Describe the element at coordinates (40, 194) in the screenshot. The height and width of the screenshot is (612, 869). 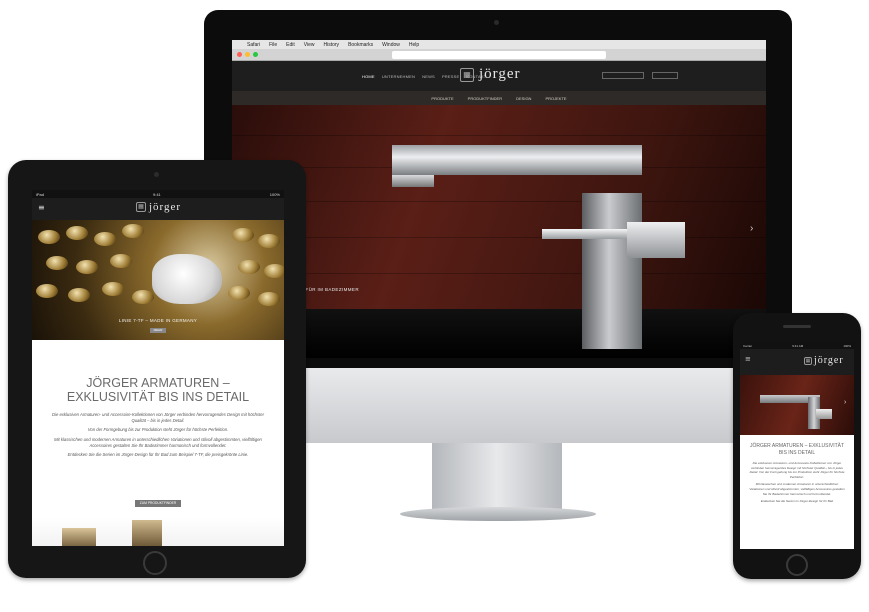
I see `status-carrier: iPad` at that location.